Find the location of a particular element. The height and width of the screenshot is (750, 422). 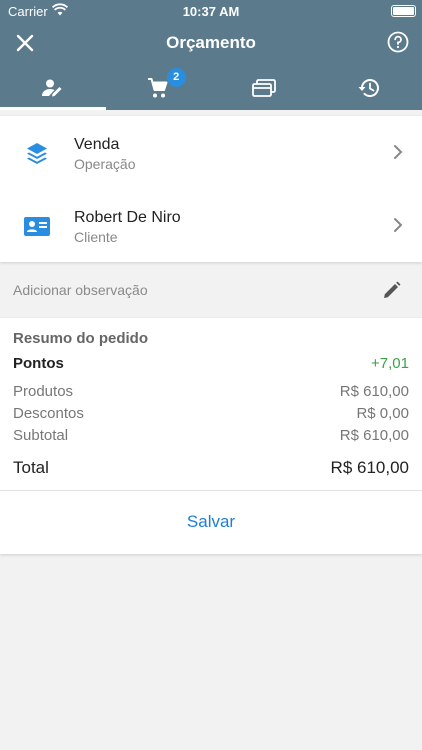

operation-row: Venda Operação is located at coordinates (211, 152).